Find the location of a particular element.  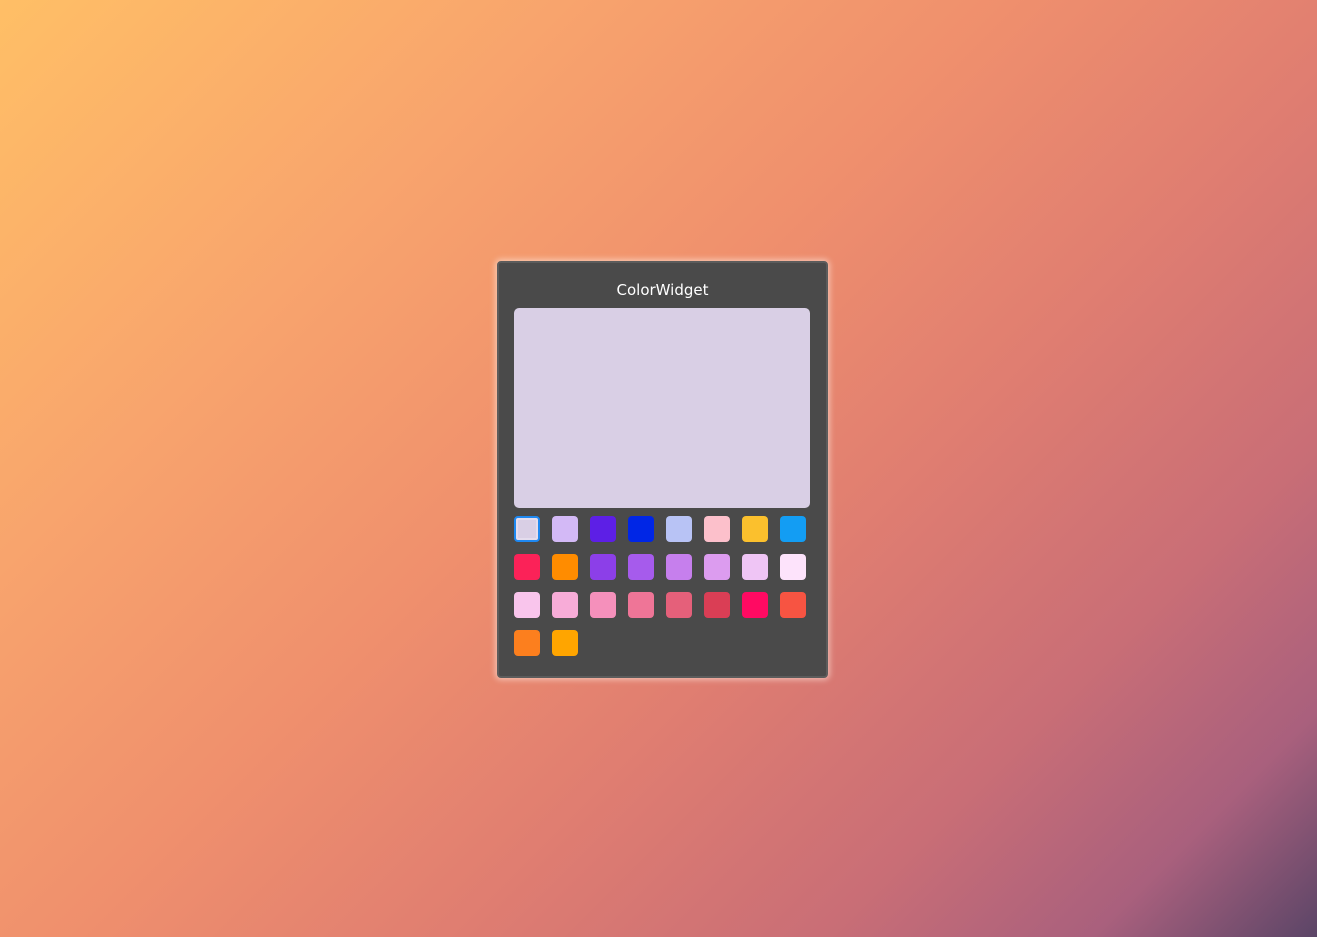

color-preview is located at coordinates (662, 408).